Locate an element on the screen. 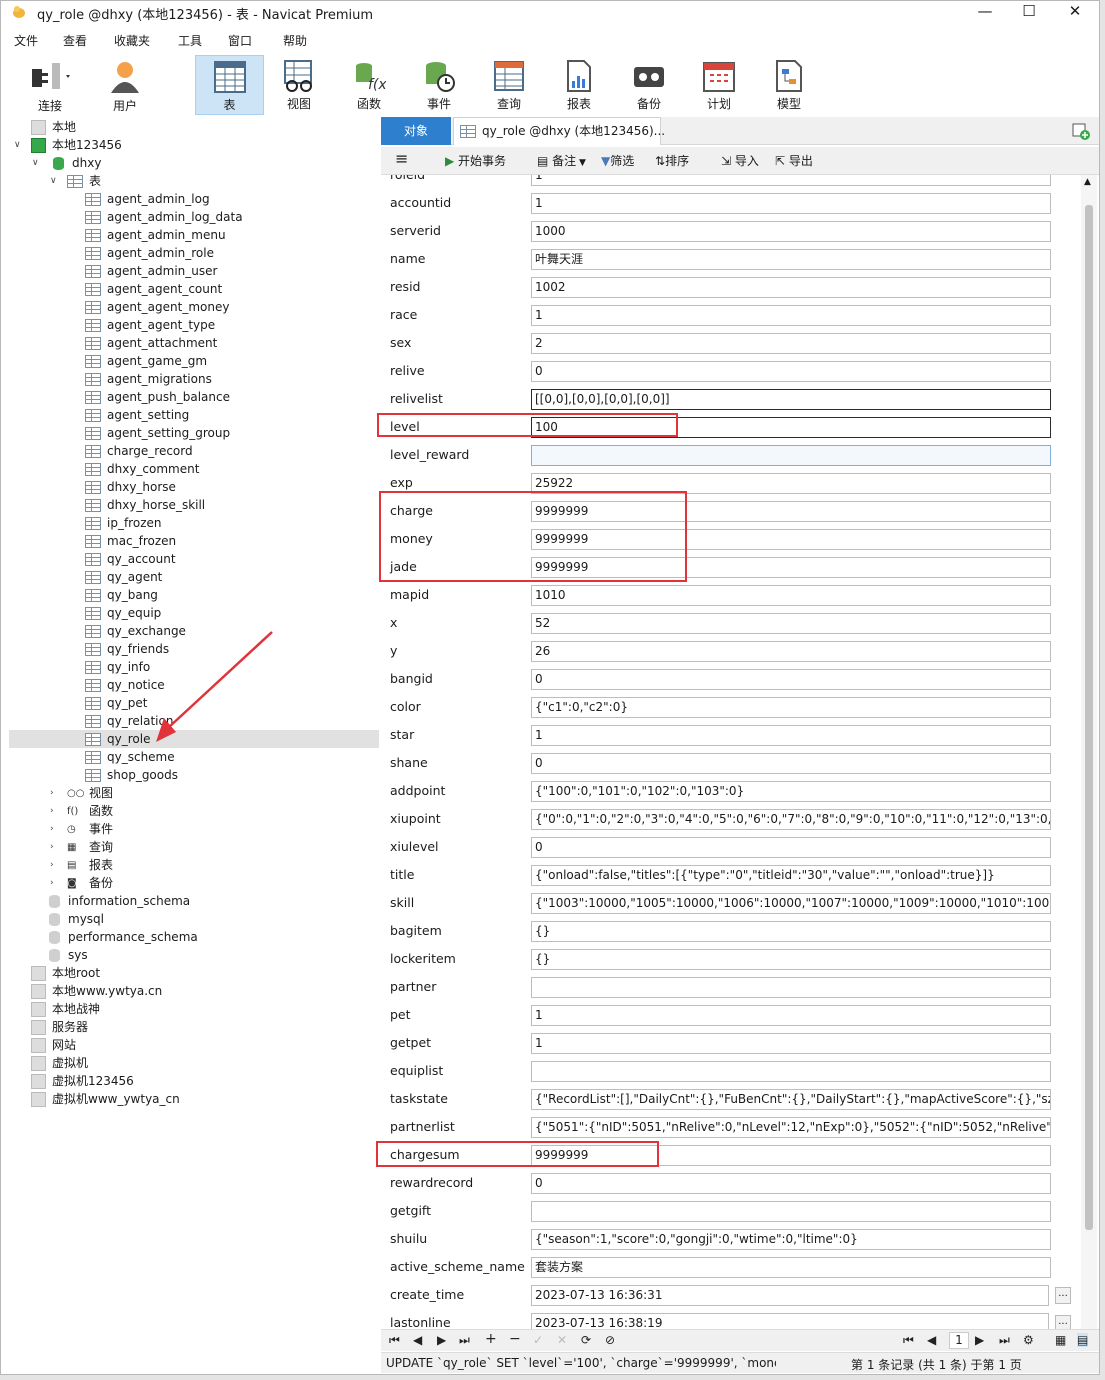  tree-table-item: agent_admin_user is located at coordinates (194, 271).